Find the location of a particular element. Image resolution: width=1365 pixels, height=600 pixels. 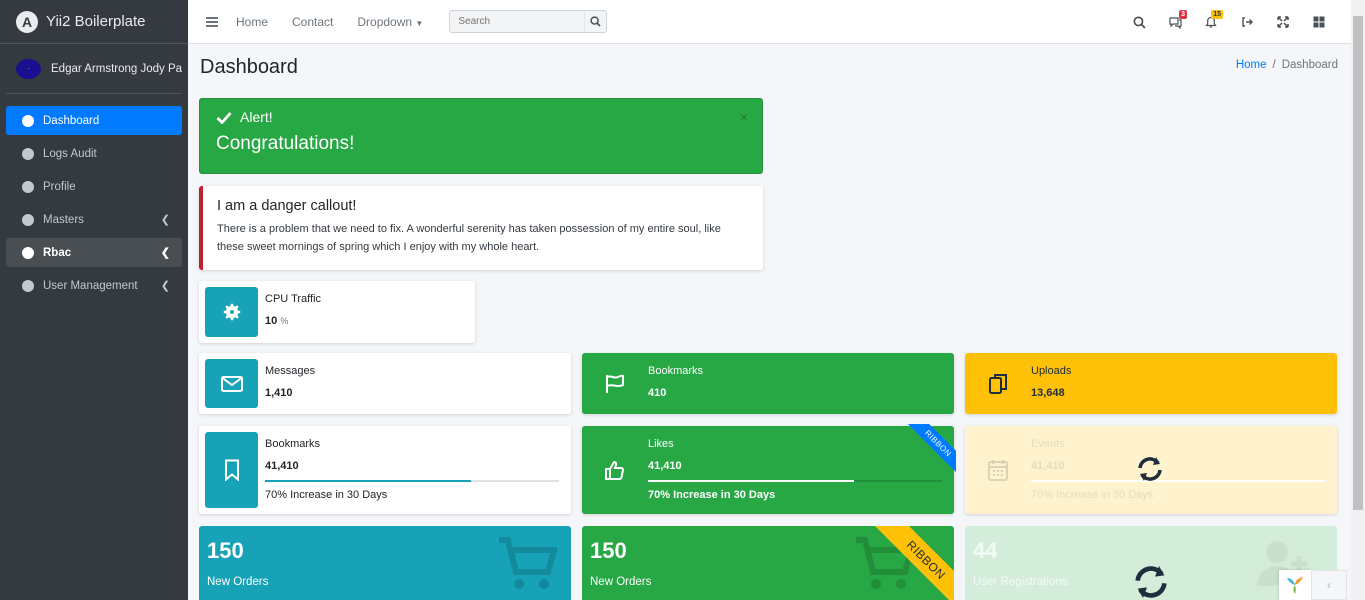

info-box-bookmarks-success: Bookmarks 410 is located at coordinates (768, 383).